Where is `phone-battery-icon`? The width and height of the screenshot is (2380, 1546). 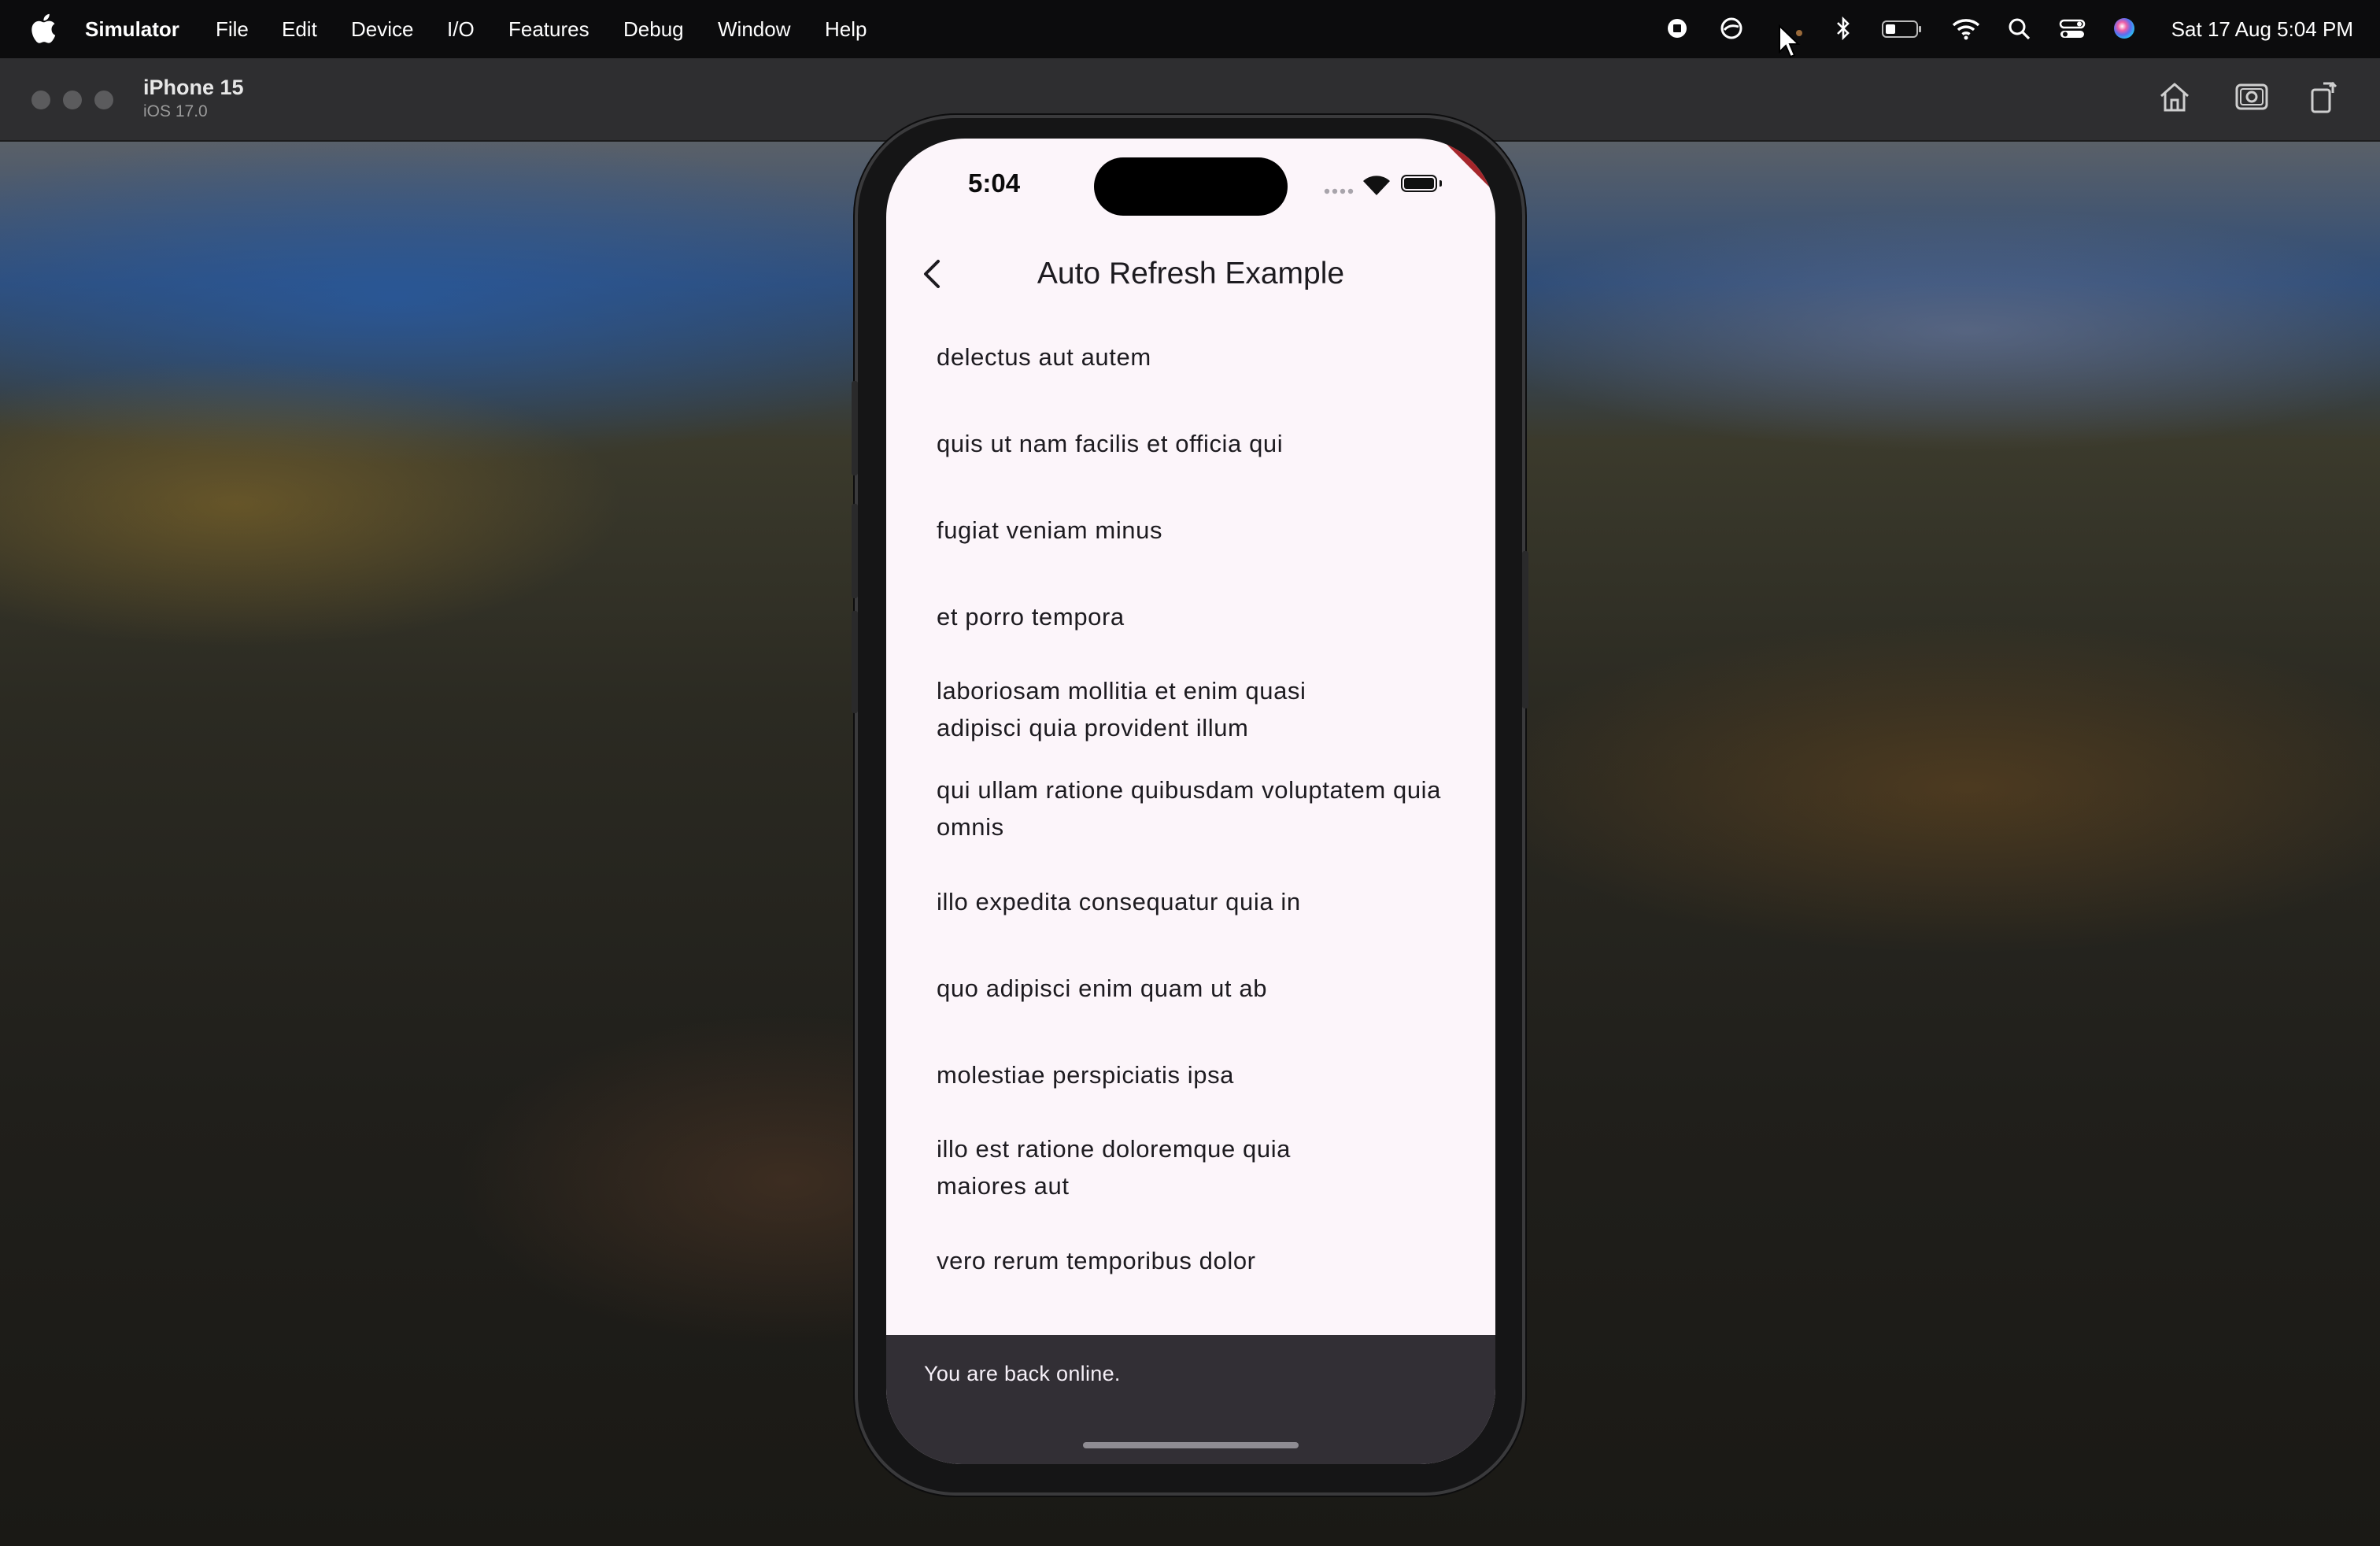
phone-battery-icon is located at coordinates (1419, 184).